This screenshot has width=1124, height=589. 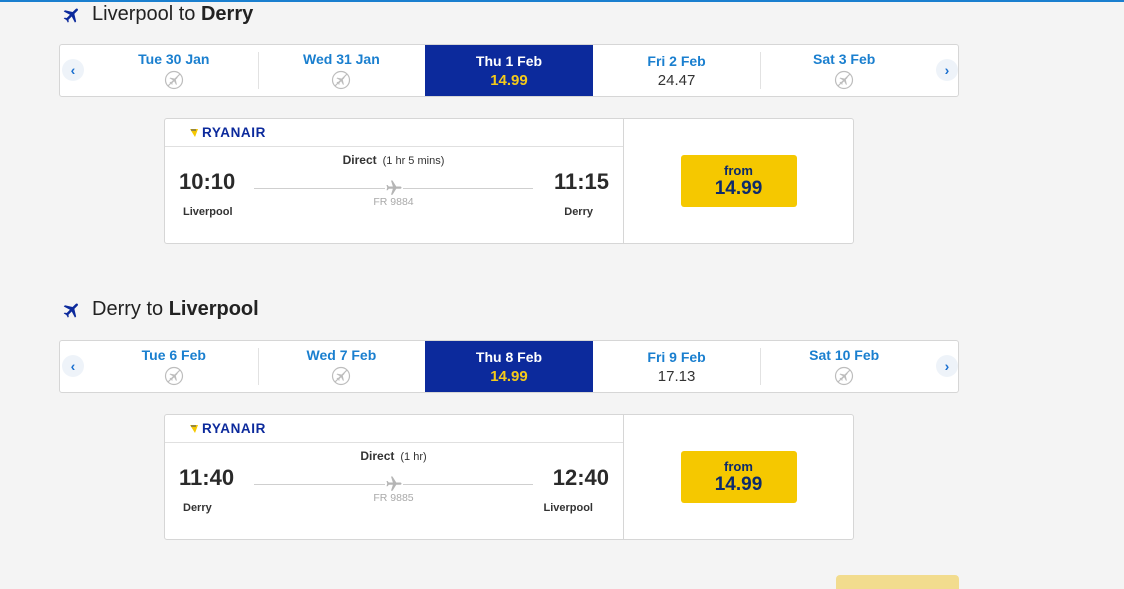 I want to click on return-date-fri-9-feb: Fri 9 Feb 17.13, so click(x=677, y=366).